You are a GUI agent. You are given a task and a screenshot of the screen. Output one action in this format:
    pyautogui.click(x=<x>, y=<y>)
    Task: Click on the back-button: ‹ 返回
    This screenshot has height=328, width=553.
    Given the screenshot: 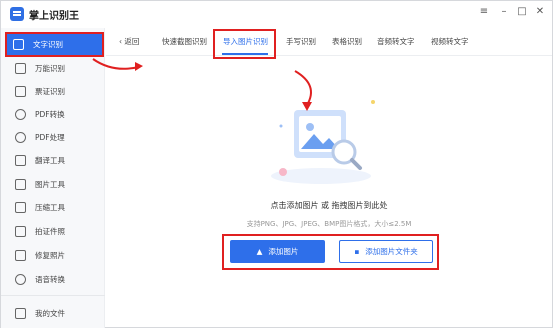 What is the action you would take?
    pyautogui.click(x=129, y=41)
    